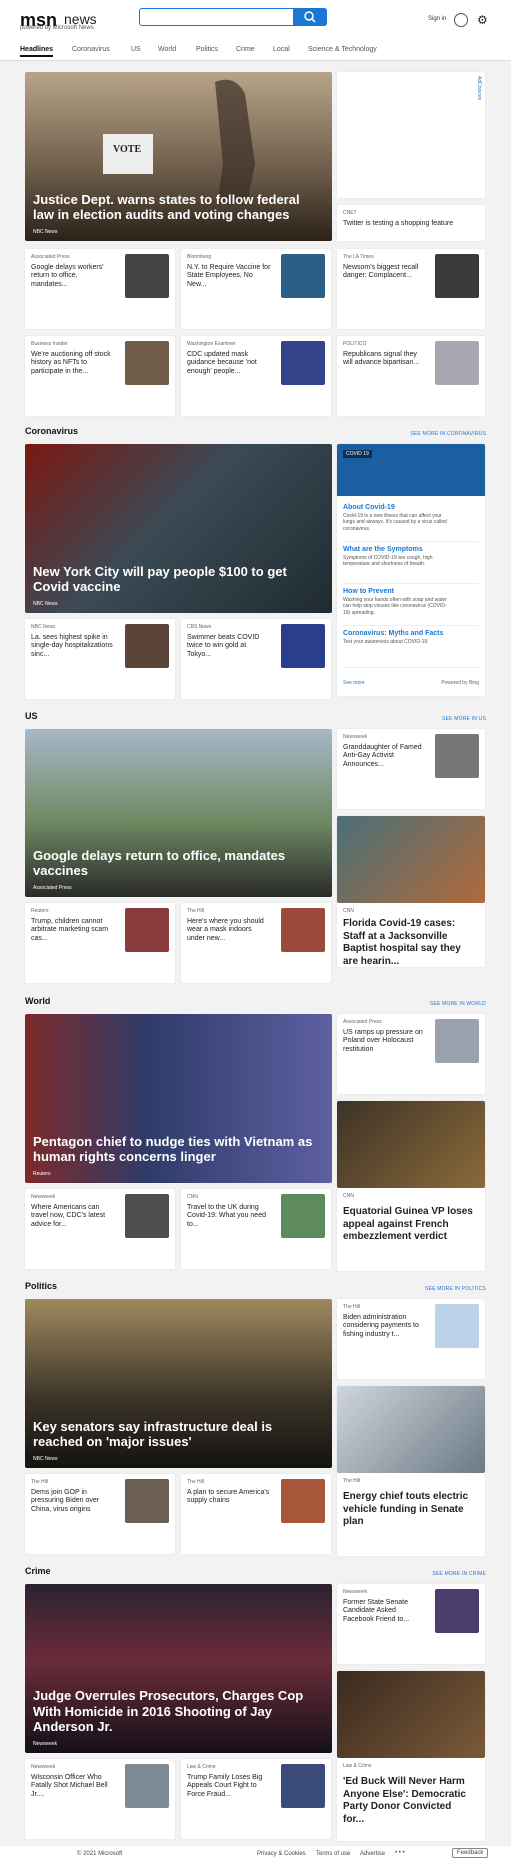 The height and width of the screenshot is (1862, 511). What do you see at coordinates (207, 49) in the screenshot?
I see `tab-politics: Politics` at bounding box center [207, 49].